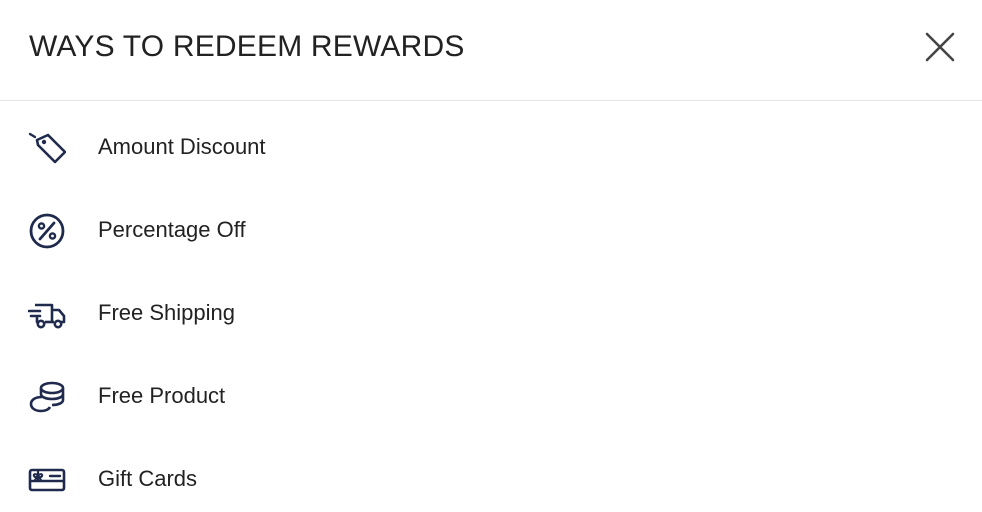 The width and height of the screenshot is (982, 512). What do you see at coordinates (491, 478) in the screenshot?
I see `redeem-option-gift-cards: Gift Cards` at bounding box center [491, 478].